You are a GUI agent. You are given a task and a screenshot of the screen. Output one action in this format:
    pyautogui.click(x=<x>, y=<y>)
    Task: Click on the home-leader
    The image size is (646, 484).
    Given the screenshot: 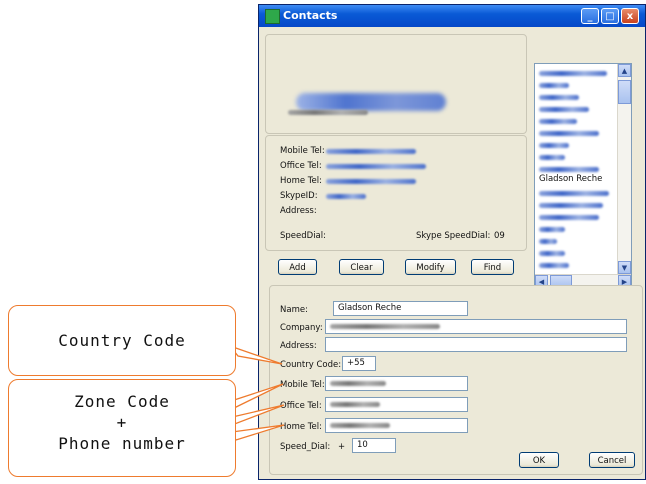 What is the action you would take?
    pyautogui.click(x=258, y=432)
    